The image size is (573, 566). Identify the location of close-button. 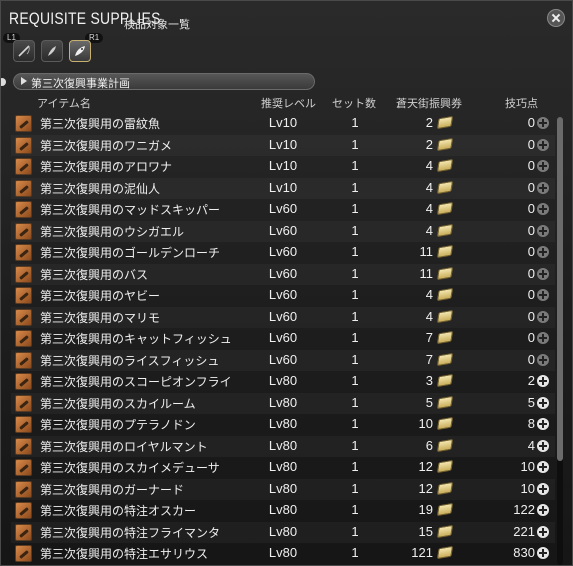
(556, 18).